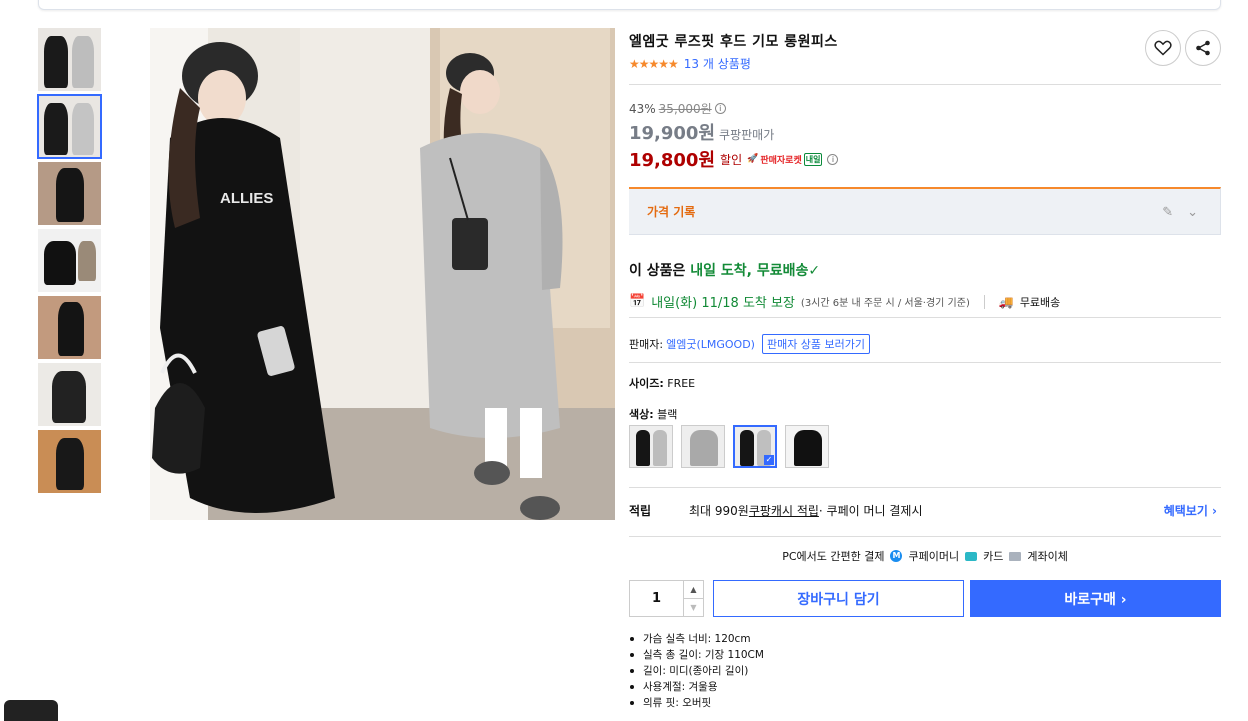  I want to click on delivery-headline: 이 상품은 내일 도착, 무료배송✓, so click(724, 270).